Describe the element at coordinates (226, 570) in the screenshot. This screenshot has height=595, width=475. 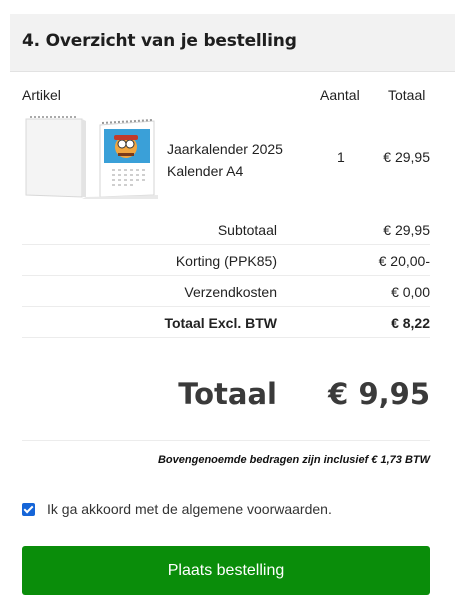
I see `place-order-button: Plaats bestelling` at that location.